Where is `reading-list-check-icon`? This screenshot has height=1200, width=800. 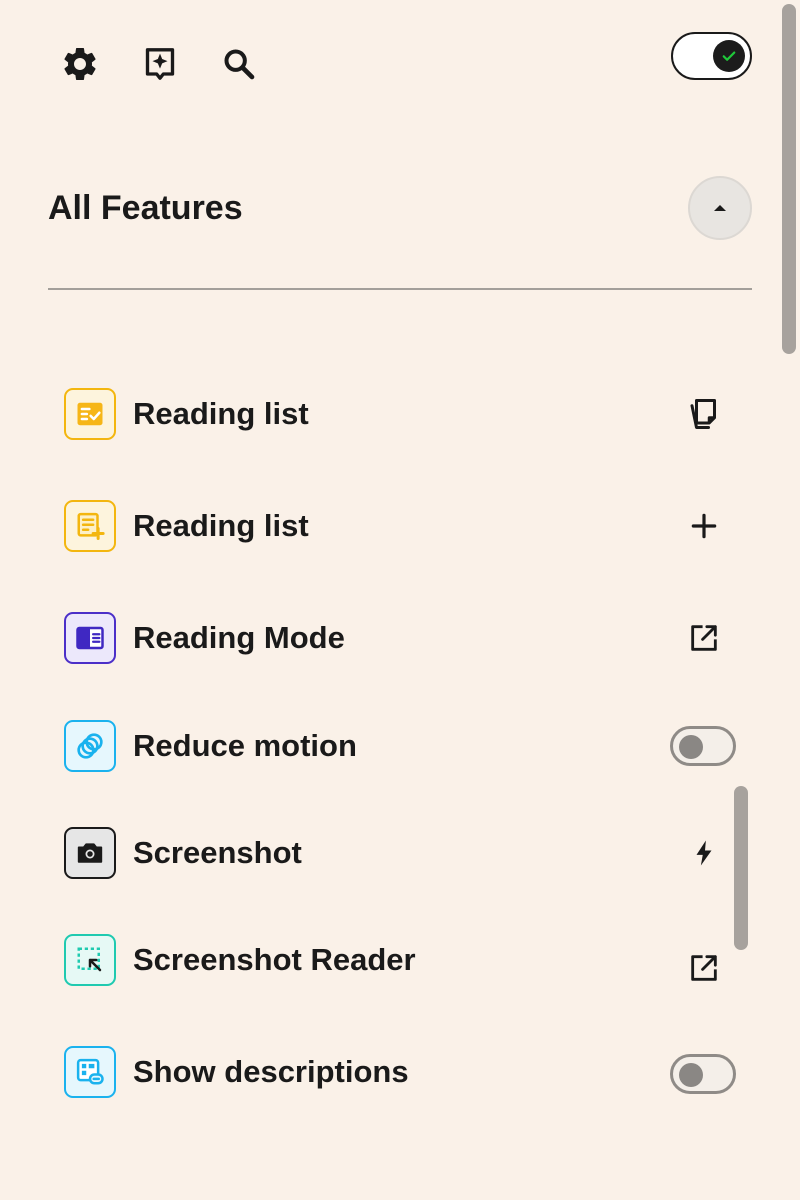
reading-list-check-icon is located at coordinates (90, 414).